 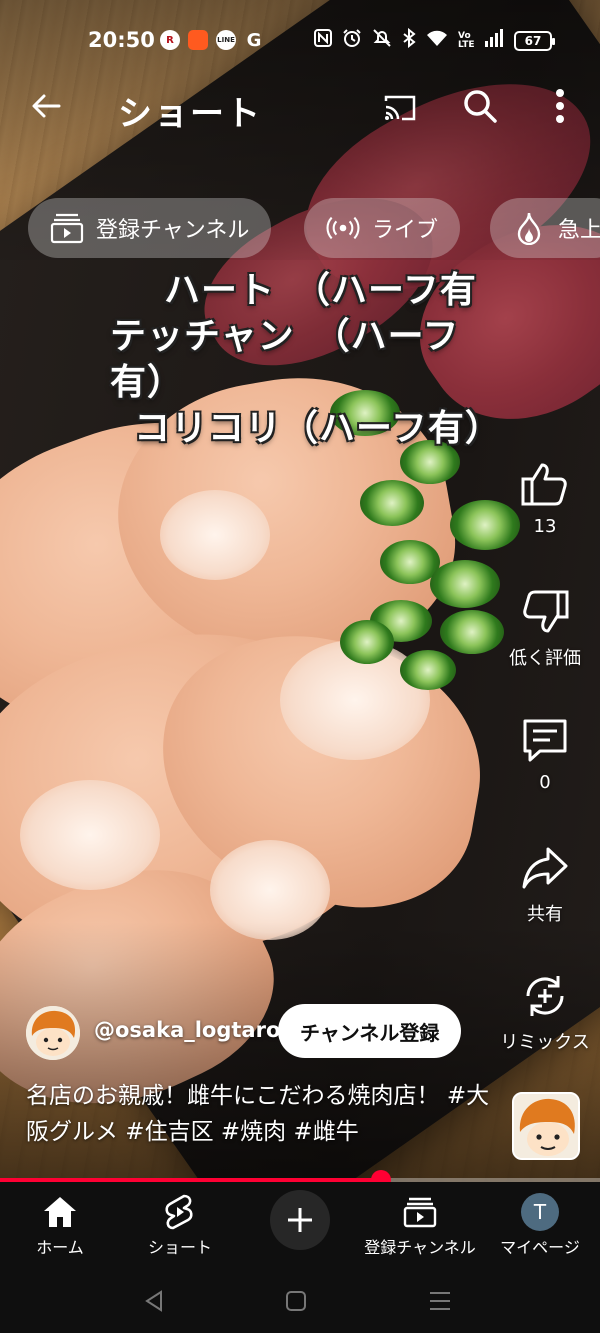 I want to click on recents-menu-icon, so click(x=440, y=1301).